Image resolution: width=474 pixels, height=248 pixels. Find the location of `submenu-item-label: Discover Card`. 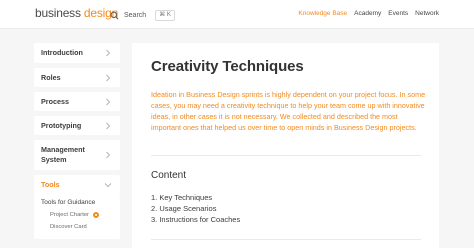

submenu-item-label: Discover Card is located at coordinates (68, 227).